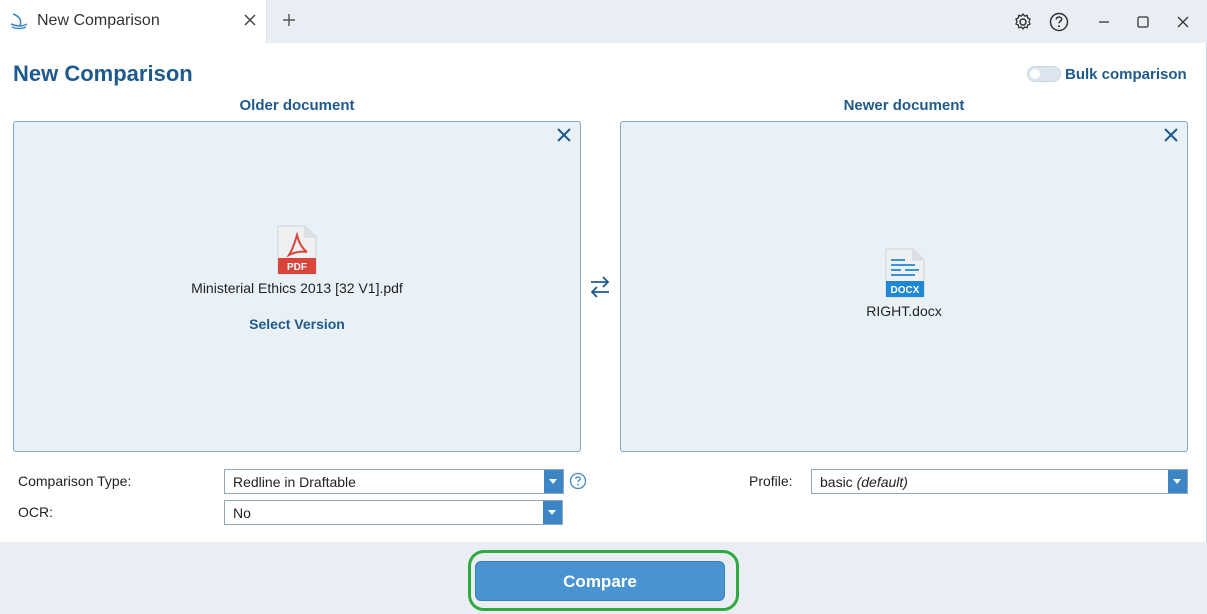  Describe the element at coordinates (836, 482) in the screenshot. I see `profile-name: basic` at that location.